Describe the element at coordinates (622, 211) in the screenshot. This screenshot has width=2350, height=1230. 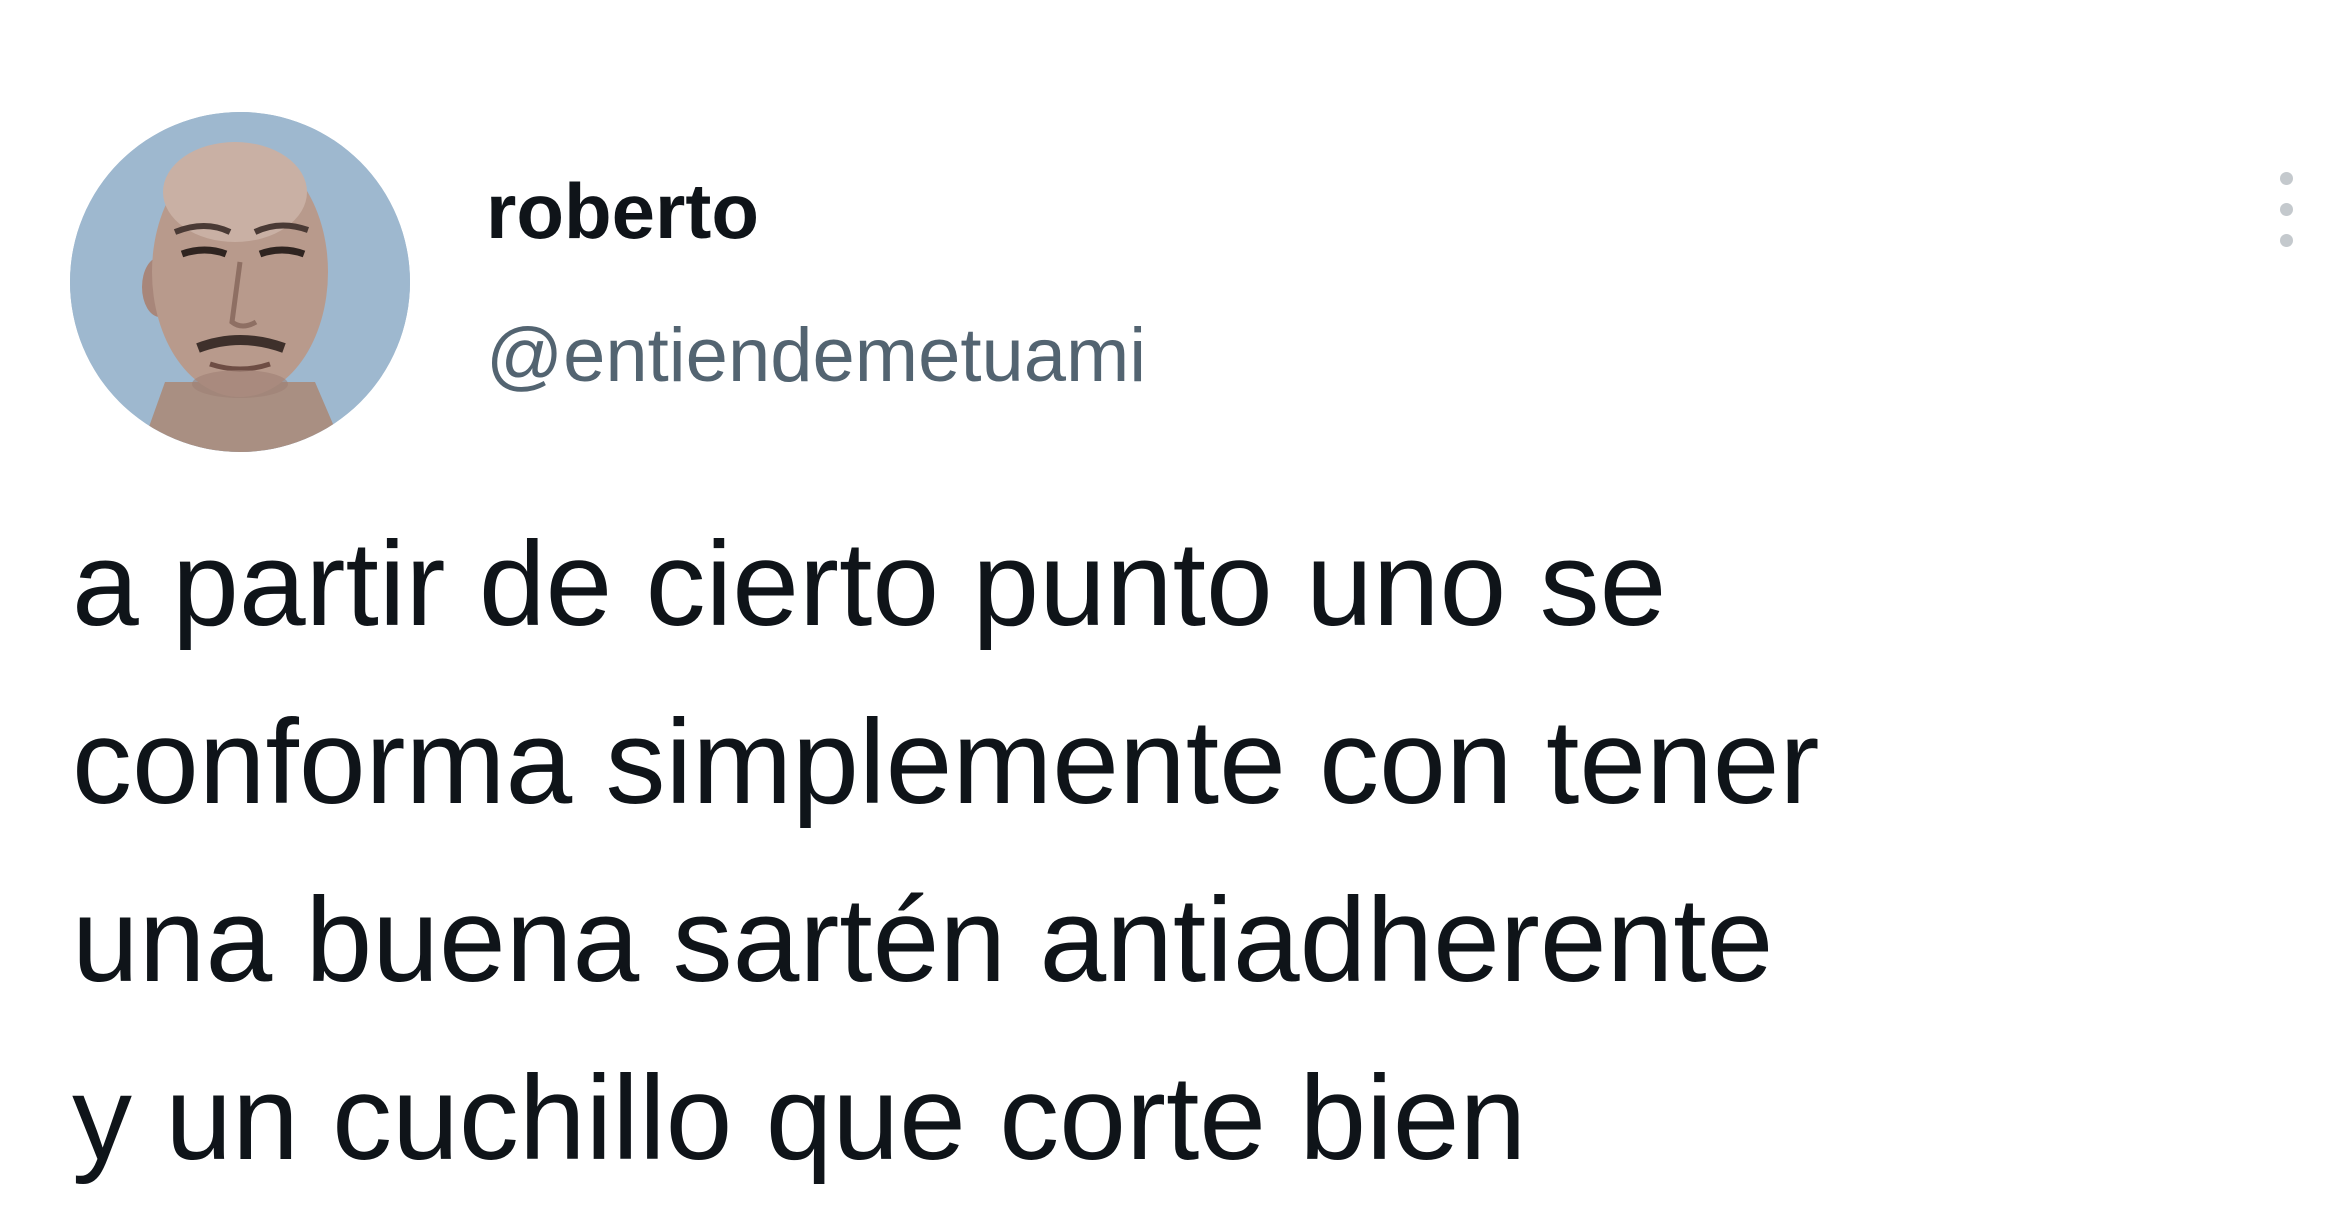
I see `author-display-name: roberto` at that location.